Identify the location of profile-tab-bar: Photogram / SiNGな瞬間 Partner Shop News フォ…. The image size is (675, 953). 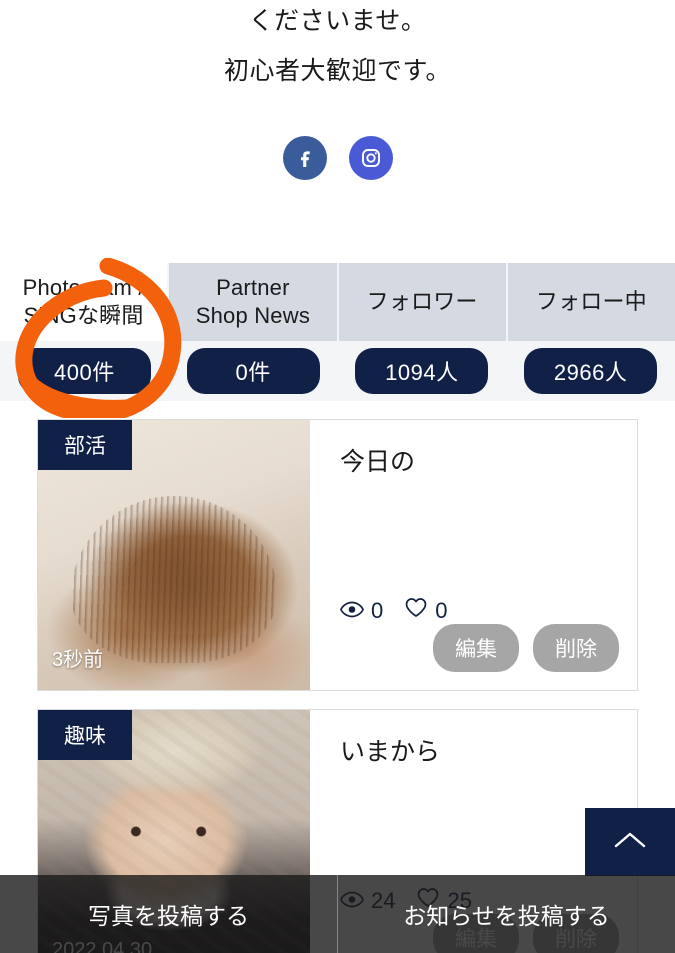
(337, 332).